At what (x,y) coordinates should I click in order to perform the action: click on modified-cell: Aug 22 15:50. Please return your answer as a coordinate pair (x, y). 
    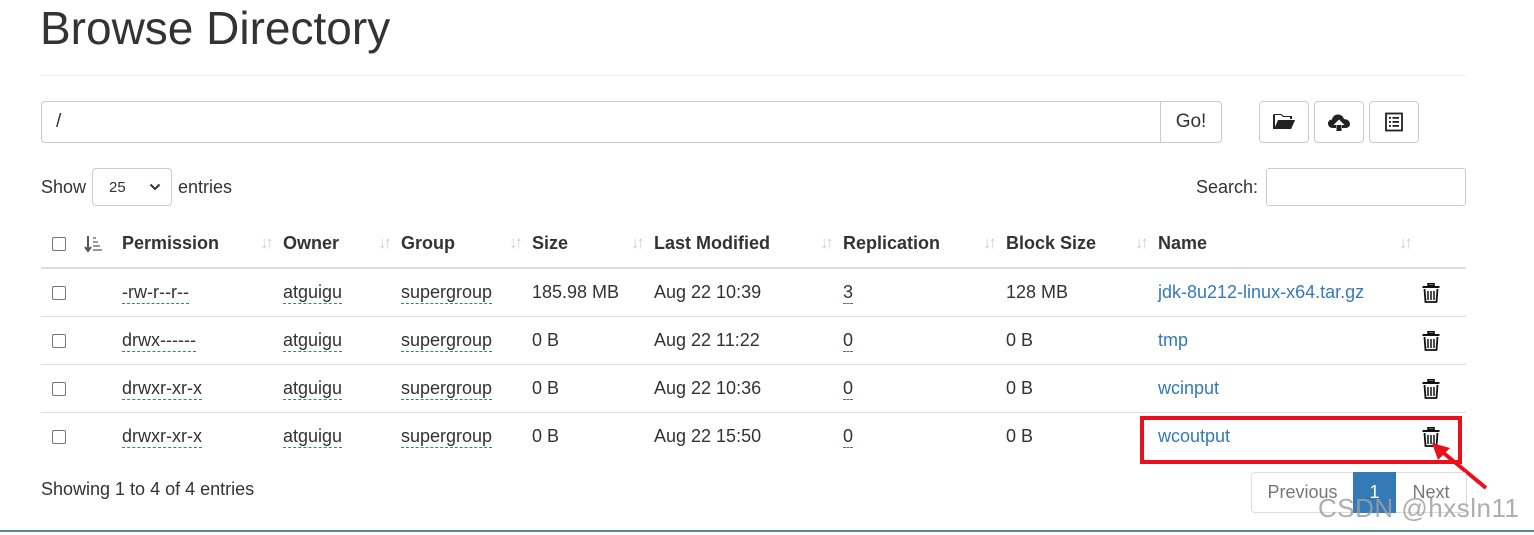
    Looking at the image, I should click on (708, 435).